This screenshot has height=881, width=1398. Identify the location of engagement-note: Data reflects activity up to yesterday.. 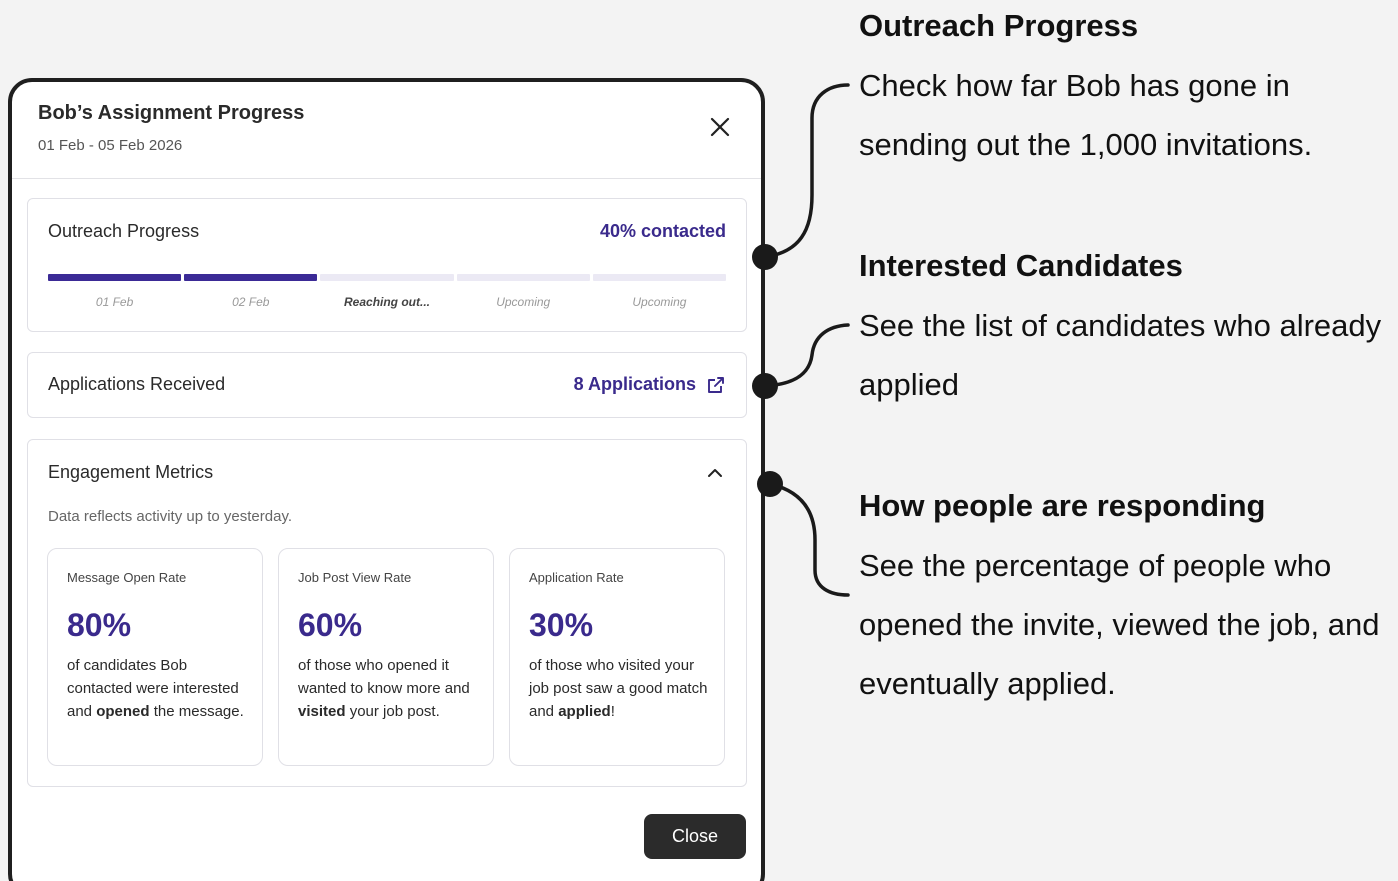
(170, 516).